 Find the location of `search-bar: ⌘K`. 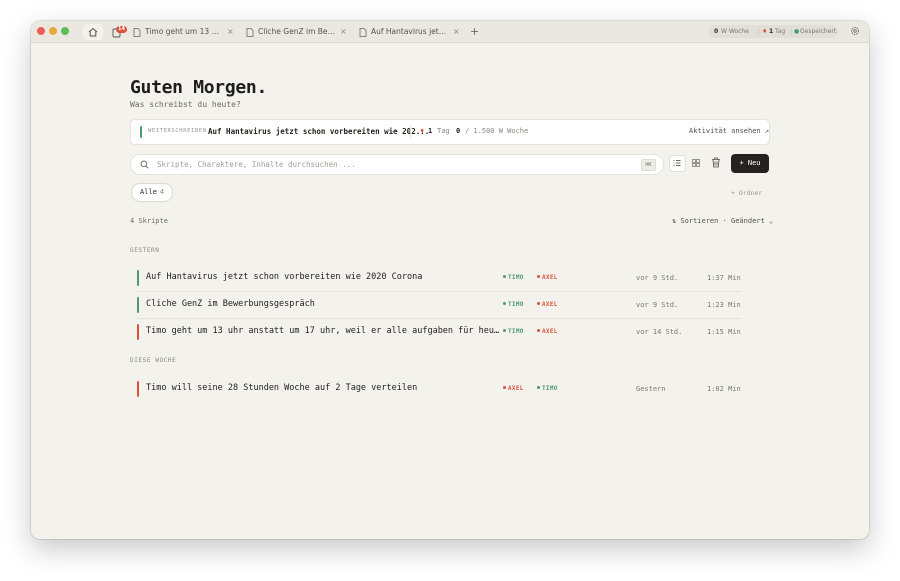

search-bar: ⌘K is located at coordinates (397, 164).